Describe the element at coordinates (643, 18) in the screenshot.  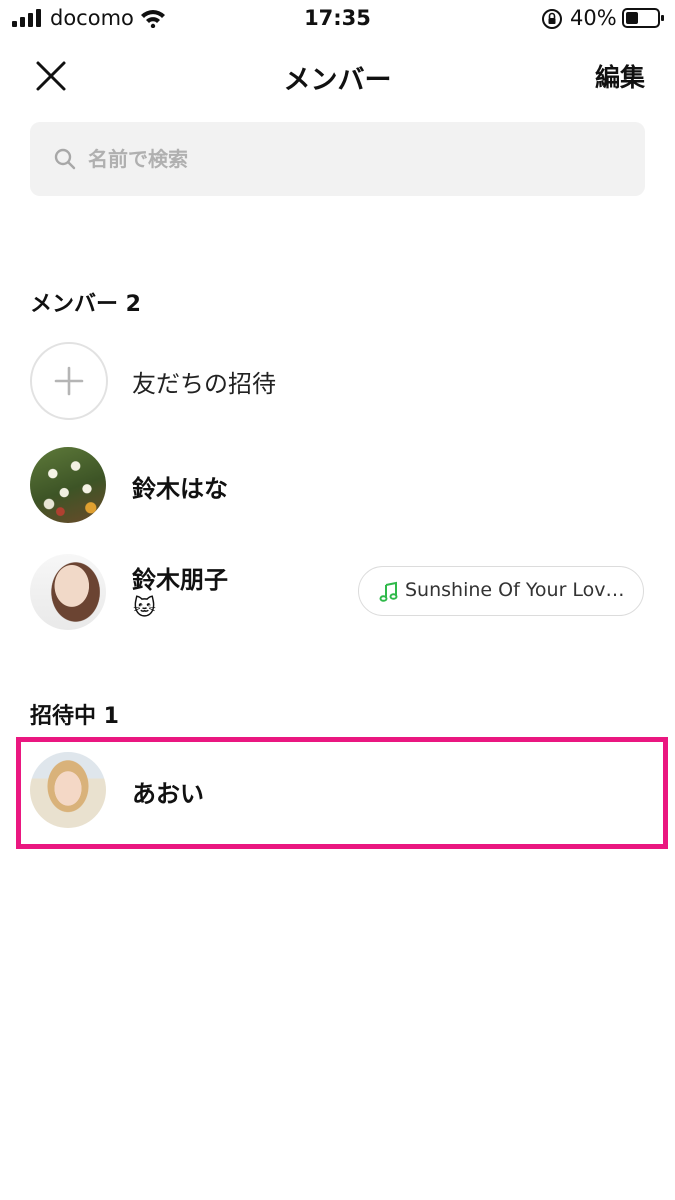
I see `battery-icon` at that location.